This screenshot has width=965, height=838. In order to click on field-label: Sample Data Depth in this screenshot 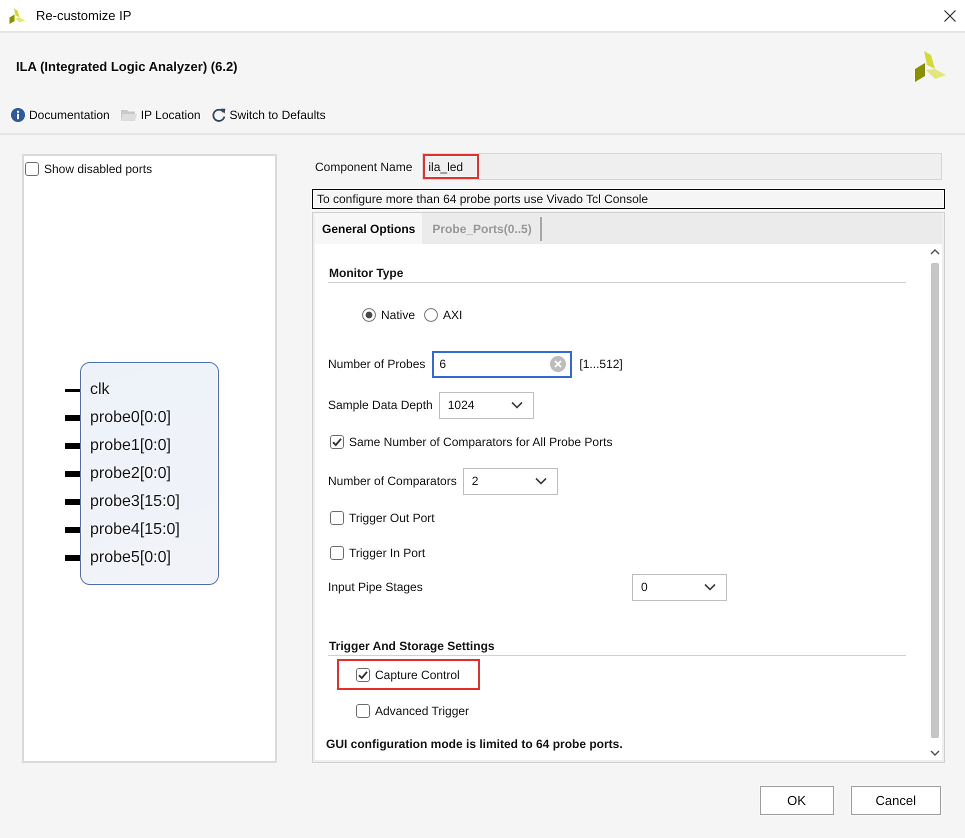, I will do `click(380, 405)`.